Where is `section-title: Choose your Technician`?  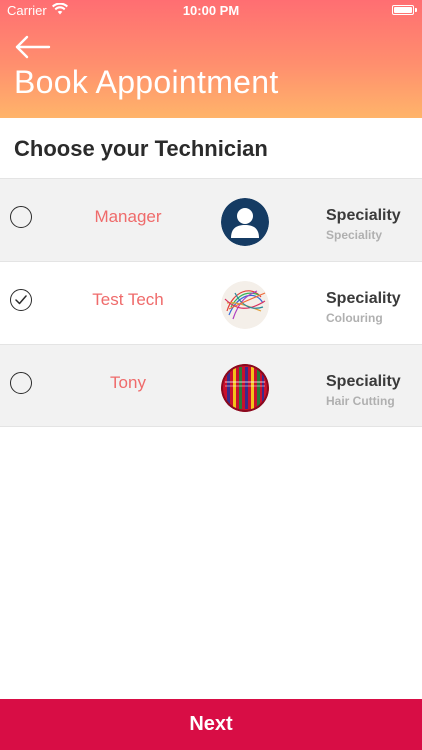
section-title: Choose your Technician is located at coordinates (141, 148).